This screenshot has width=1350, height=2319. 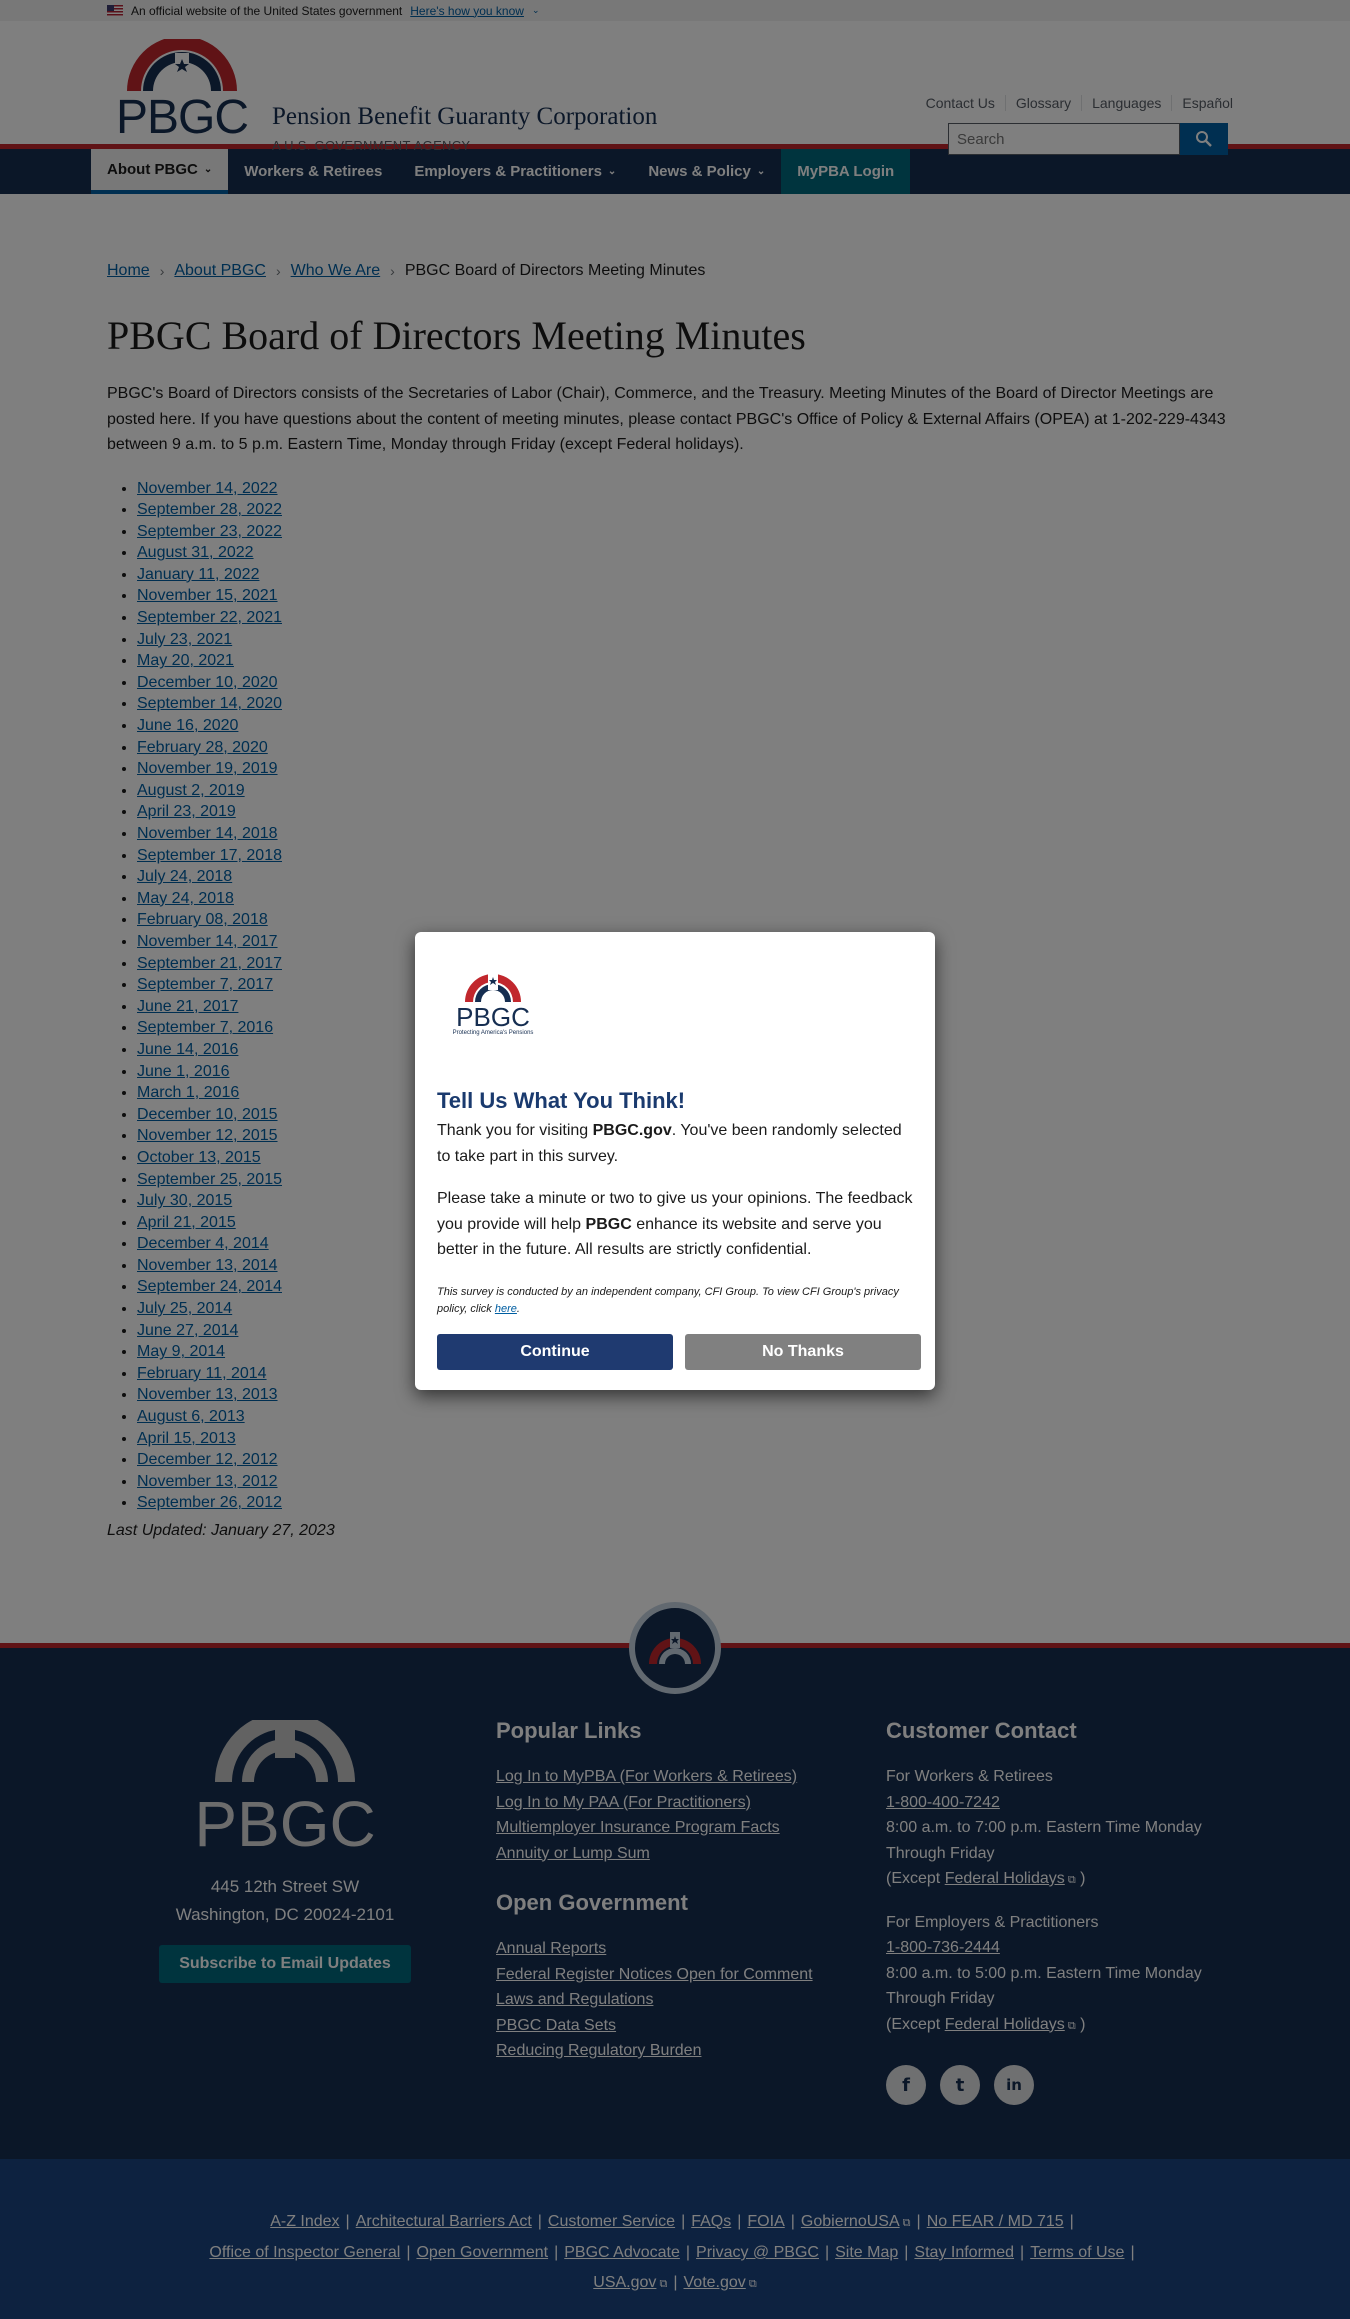 What do you see at coordinates (518, 1309) in the screenshot?
I see `modal-disclaimer-end: .` at bounding box center [518, 1309].